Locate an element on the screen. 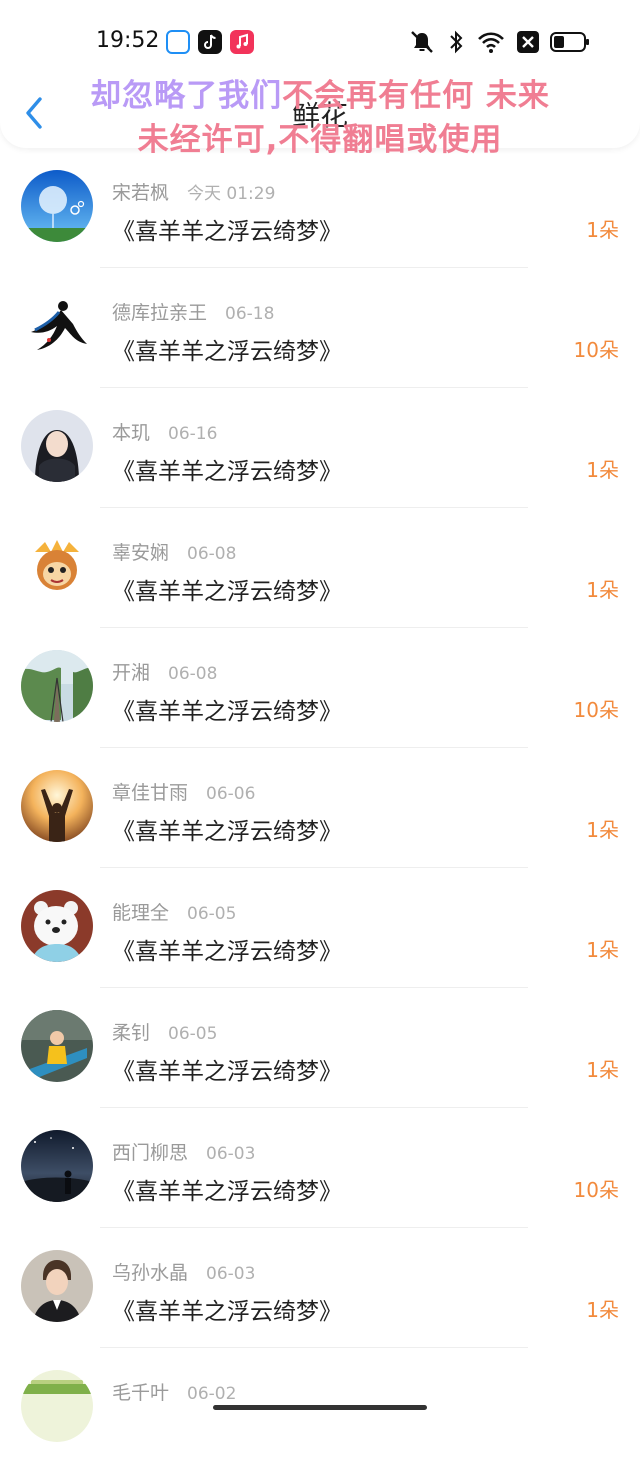 This screenshot has height=1468, width=640. gift-date: 06-16 is located at coordinates (193, 434).